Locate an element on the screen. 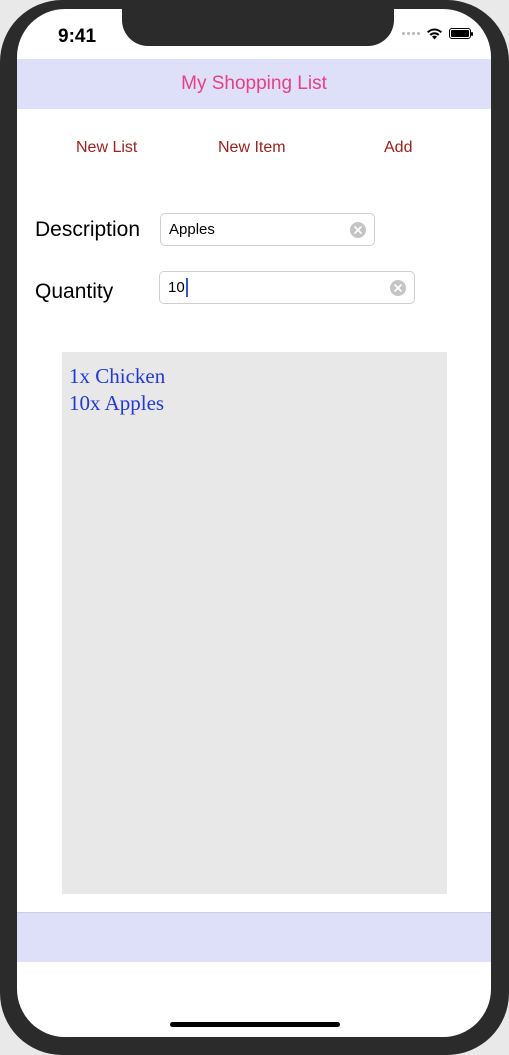  quantity-value: 10 is located at coordinates (176, 287).